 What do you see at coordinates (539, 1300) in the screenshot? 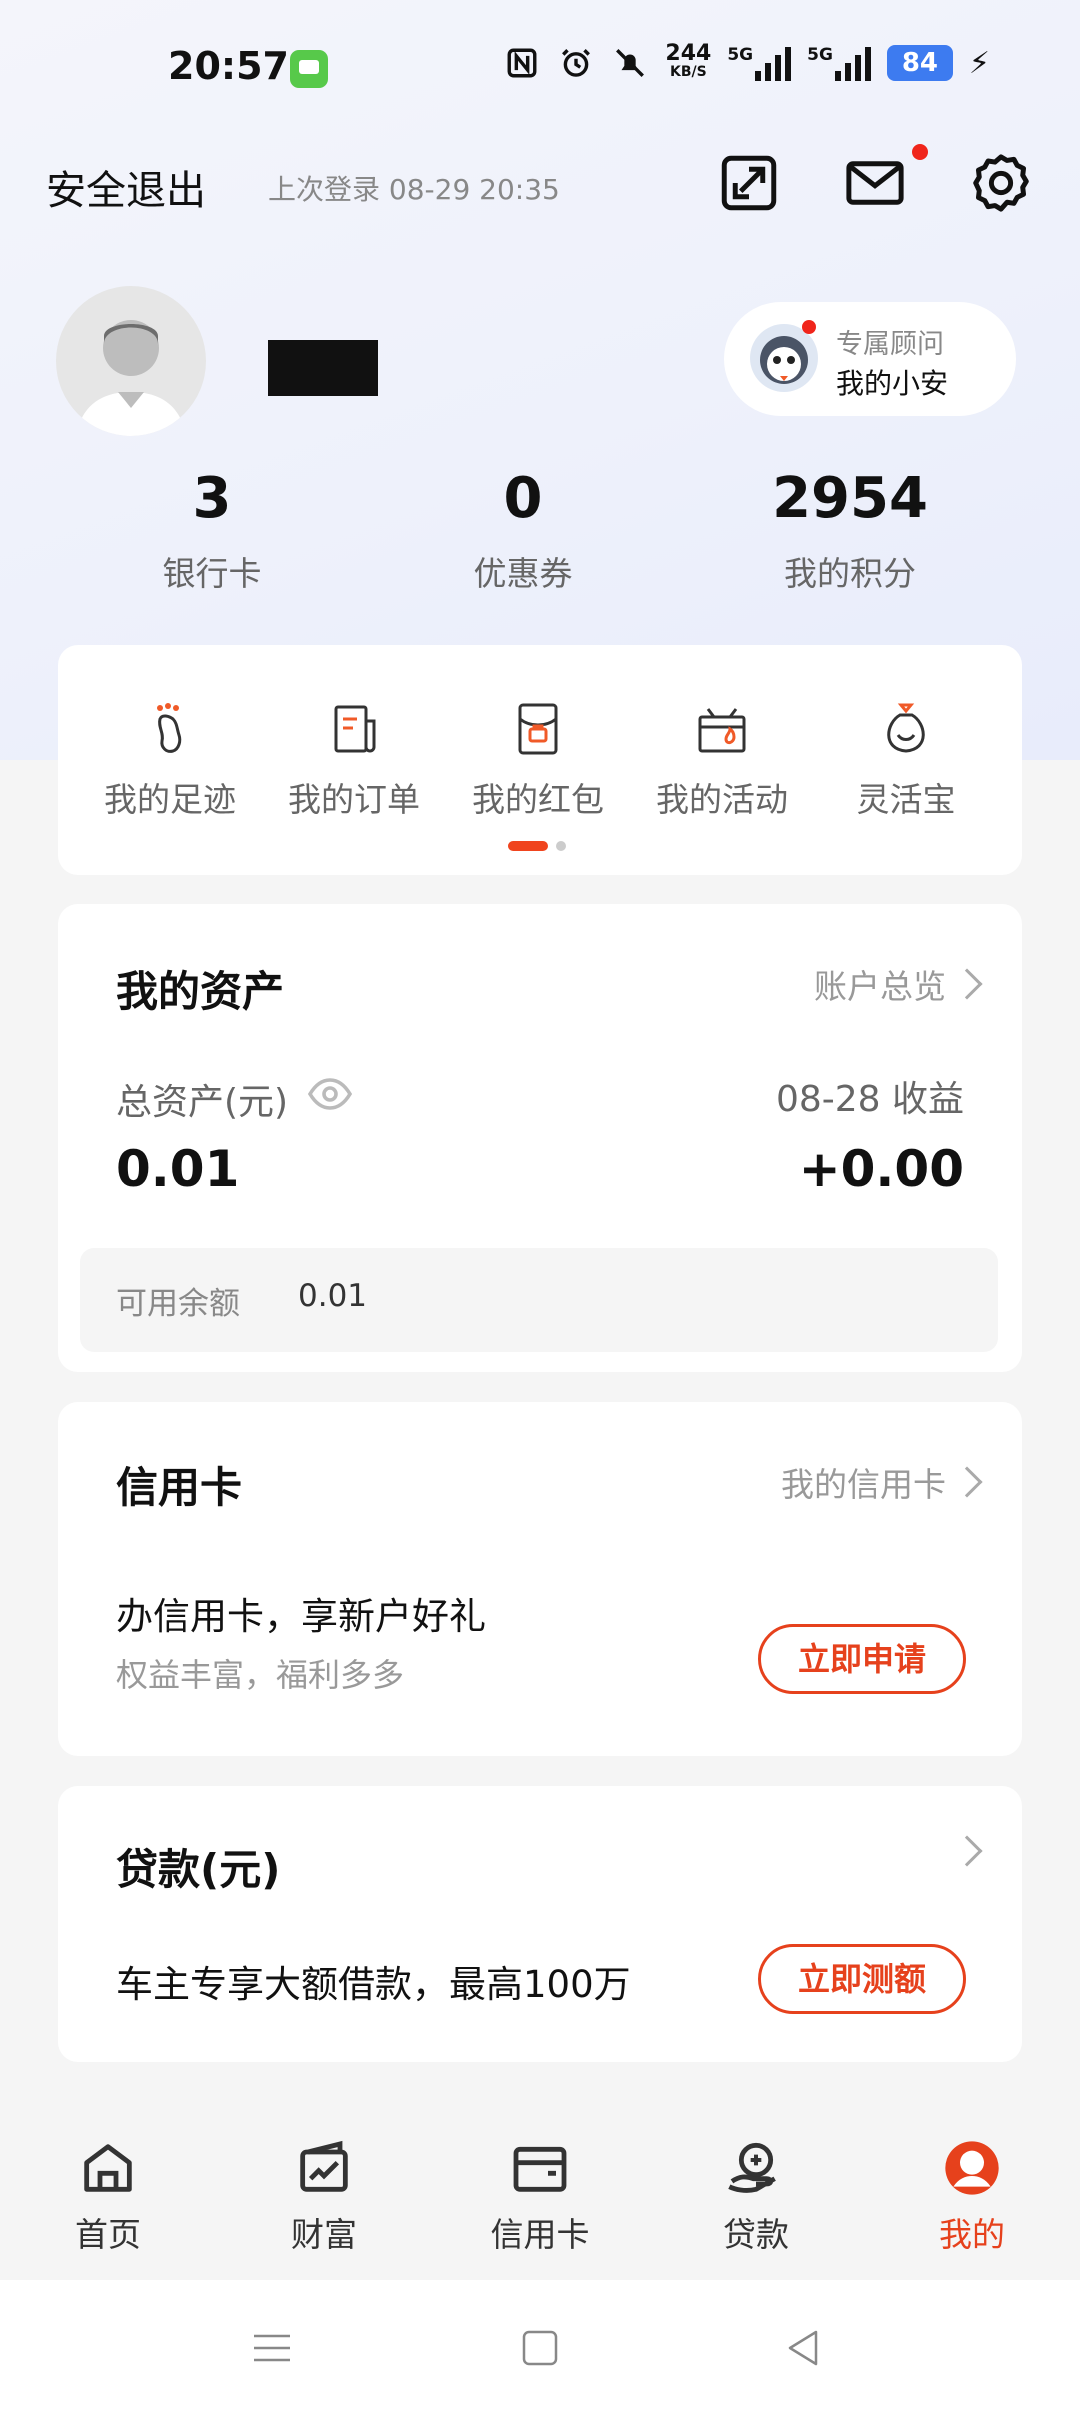
I see `available-balance-row: 可用余额 0.01` at bounding box center [539, 1300].